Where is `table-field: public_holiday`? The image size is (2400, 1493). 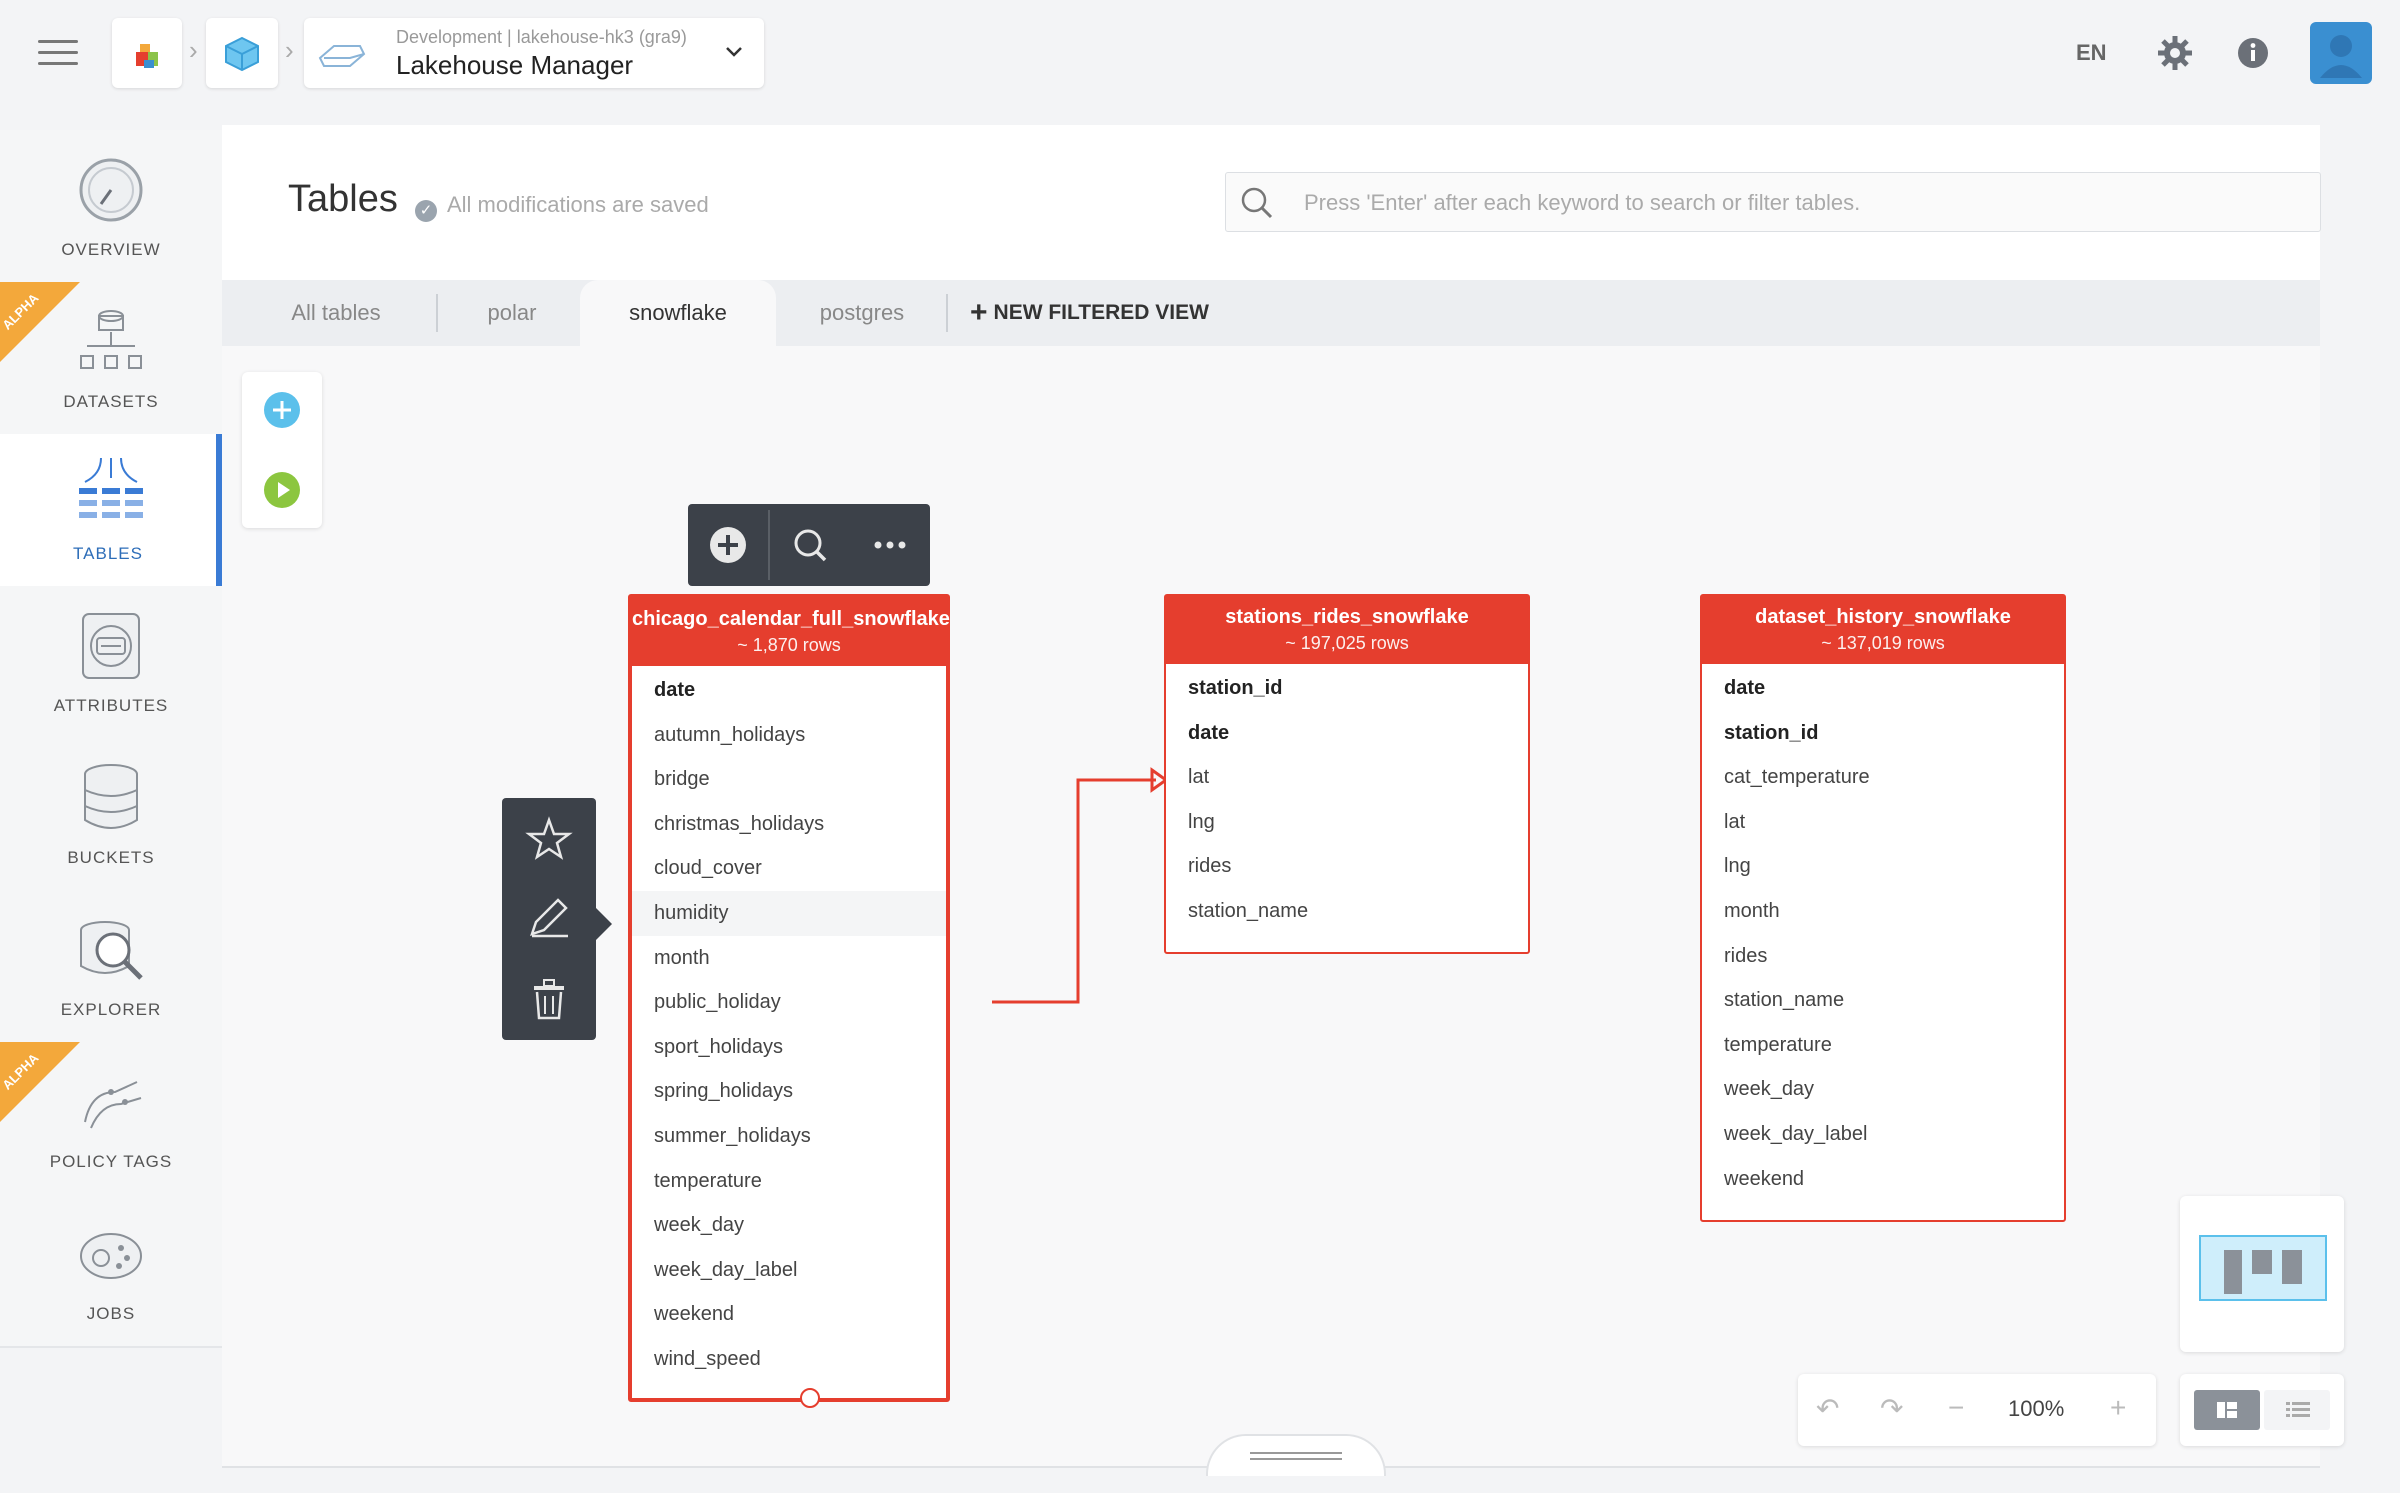
table-field: public_holiday is located at coordinates (789, 1002).